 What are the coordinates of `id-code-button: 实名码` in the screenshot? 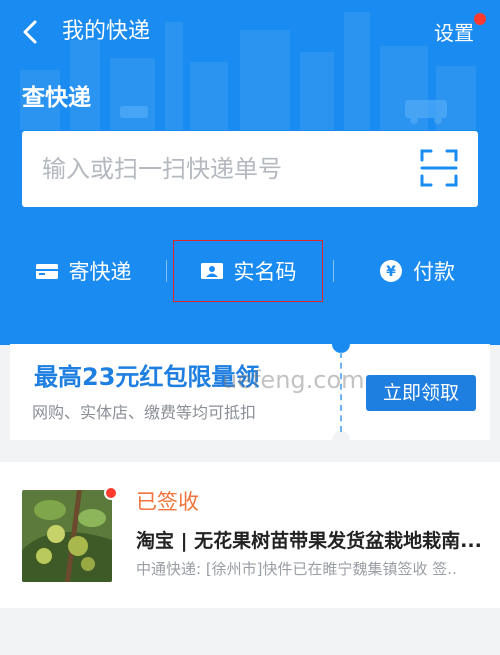 It's located at (248, 271).